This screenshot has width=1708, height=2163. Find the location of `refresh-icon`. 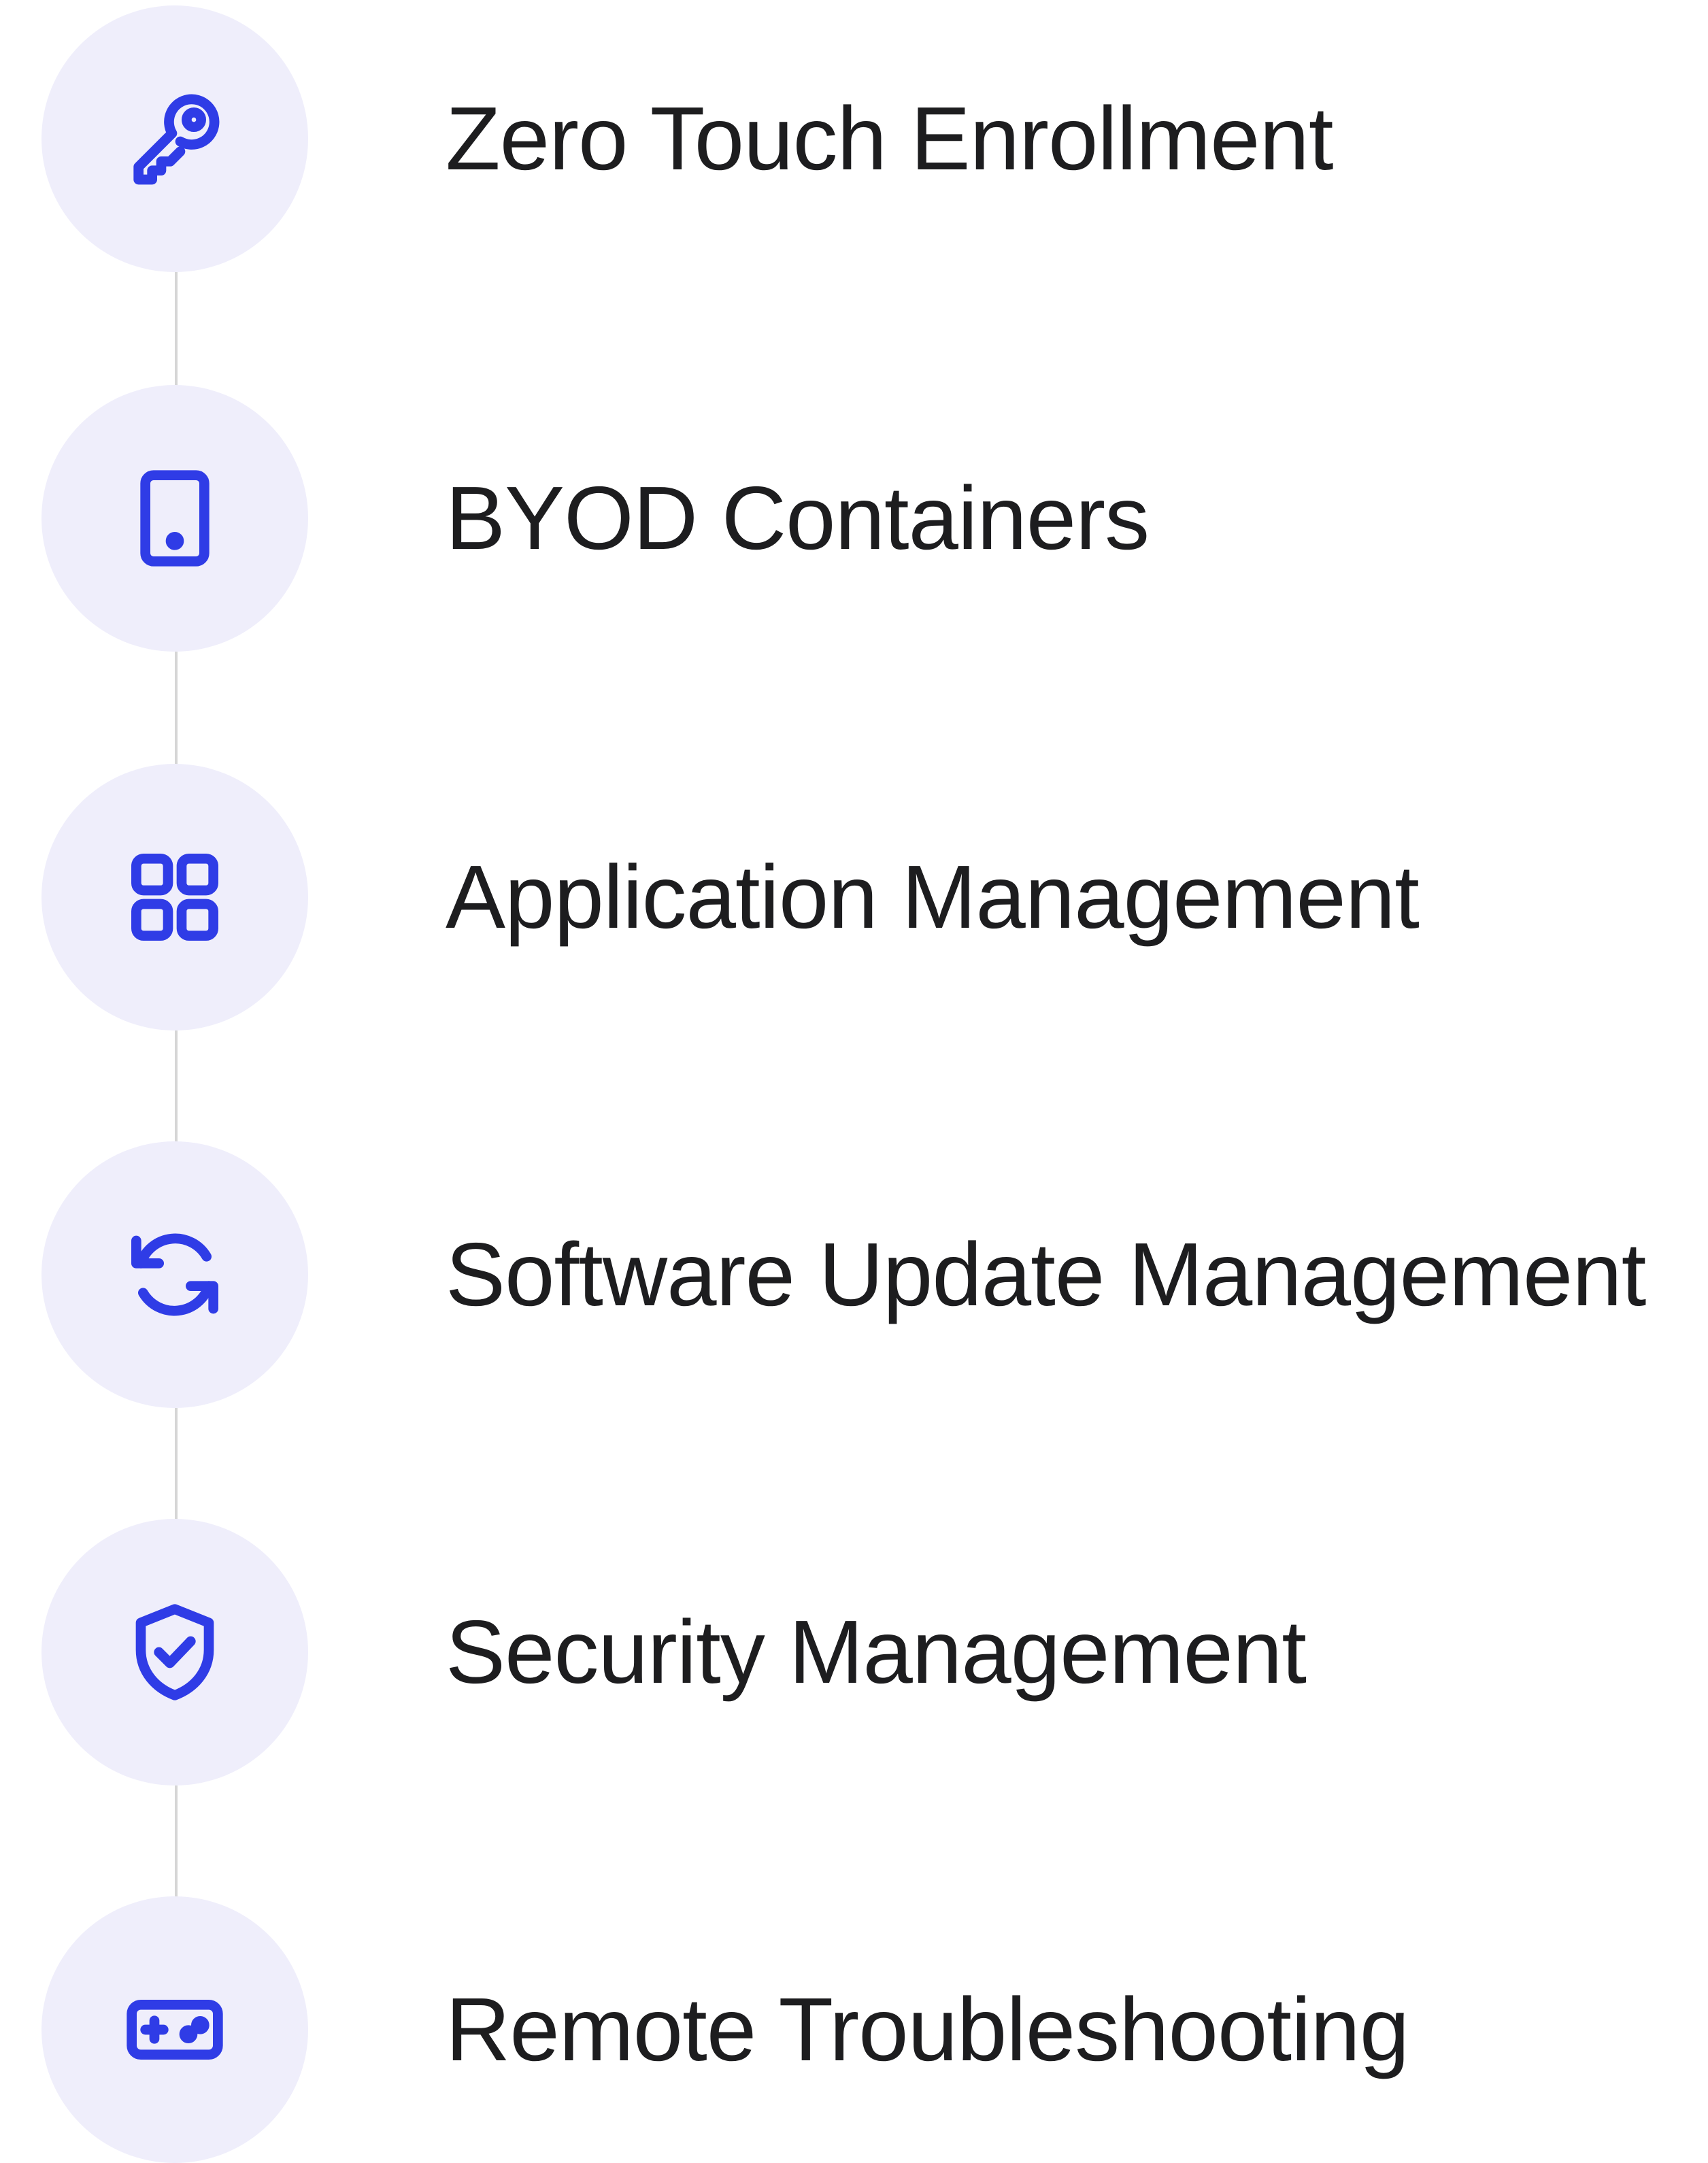

refresh-icon is located at coordinates (174, 1274).